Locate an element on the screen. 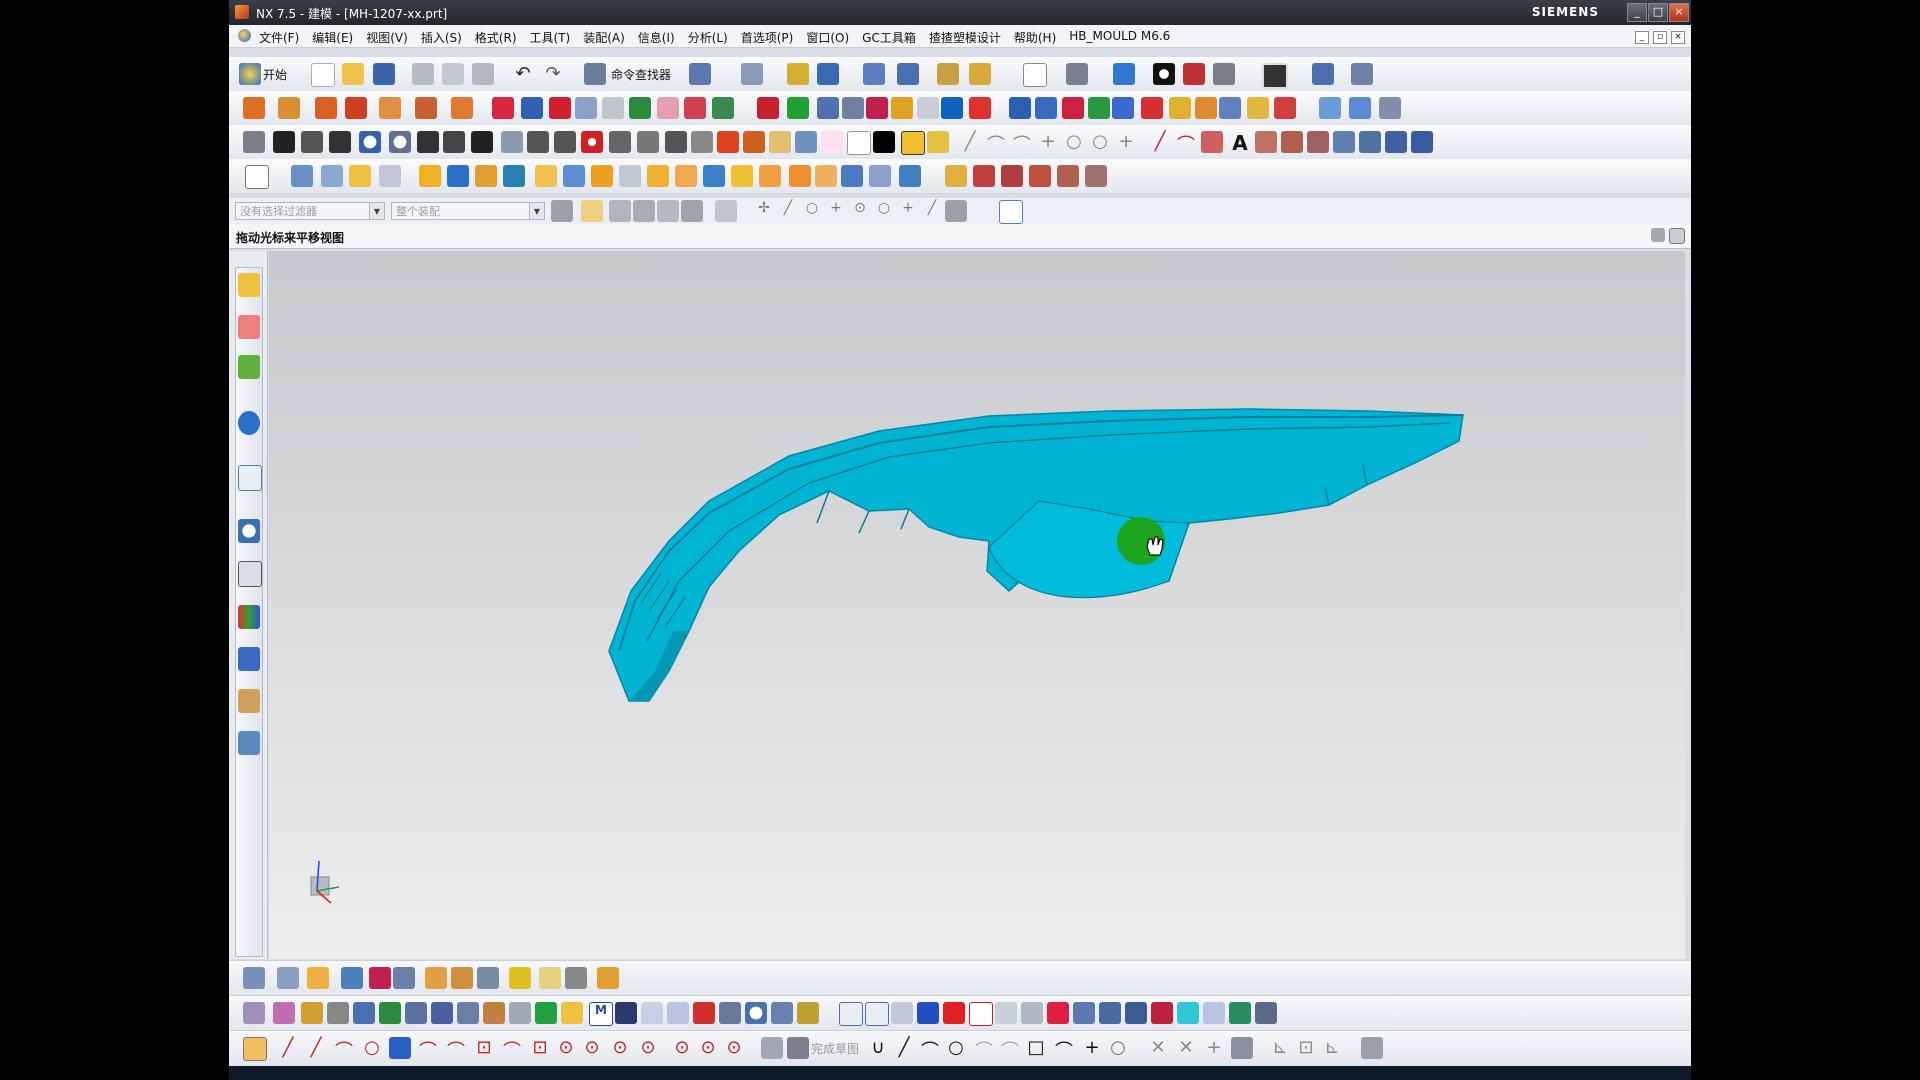 This screenshot has height=1080, width=1920. sketch-fillet-icon: ⌒ is located at coordinates (428, 1049).